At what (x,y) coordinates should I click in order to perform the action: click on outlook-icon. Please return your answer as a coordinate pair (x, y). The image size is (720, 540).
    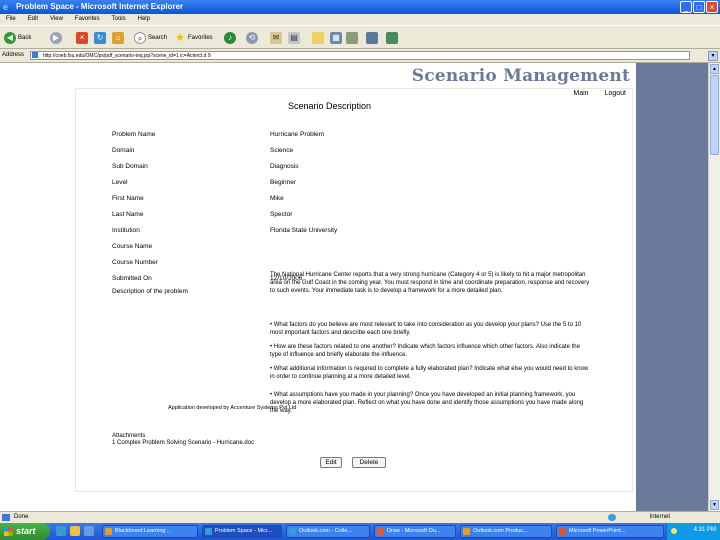
    Looking at the image, I should click on (466, 531).